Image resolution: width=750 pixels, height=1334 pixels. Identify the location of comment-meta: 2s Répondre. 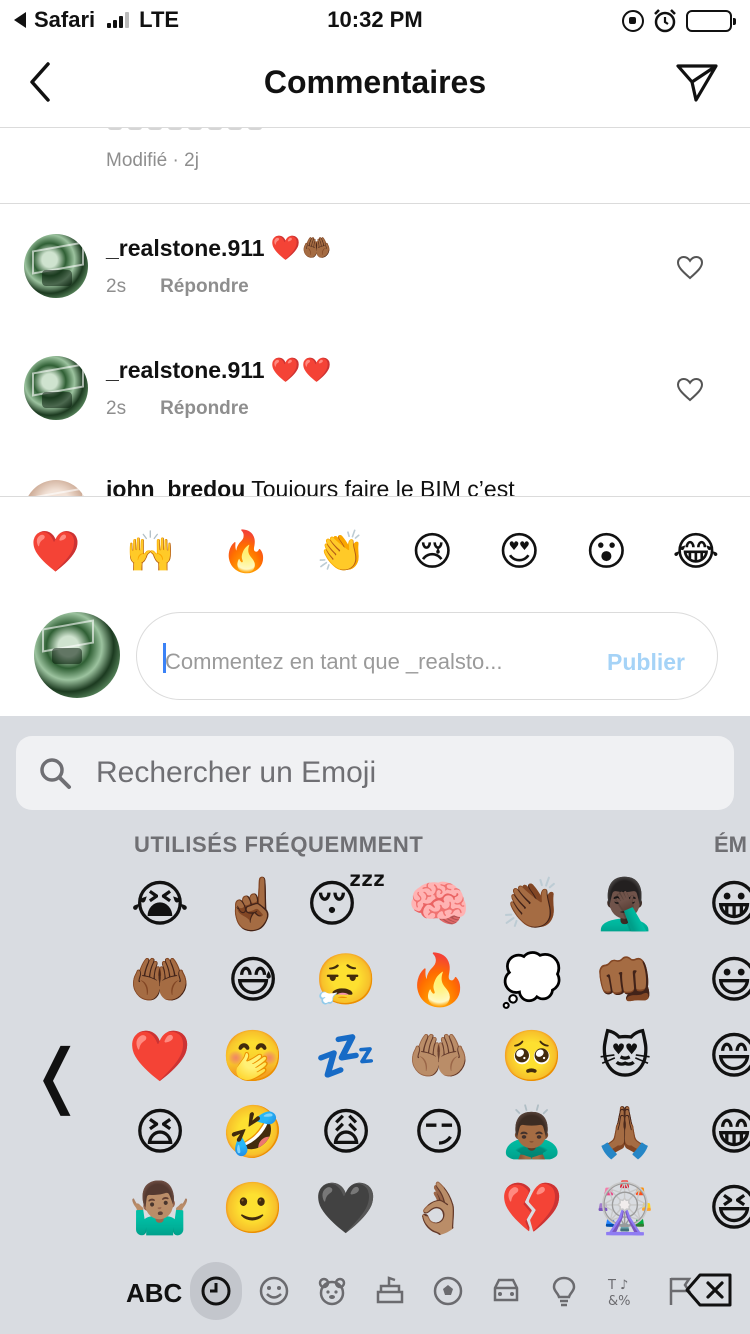
(177, 409).